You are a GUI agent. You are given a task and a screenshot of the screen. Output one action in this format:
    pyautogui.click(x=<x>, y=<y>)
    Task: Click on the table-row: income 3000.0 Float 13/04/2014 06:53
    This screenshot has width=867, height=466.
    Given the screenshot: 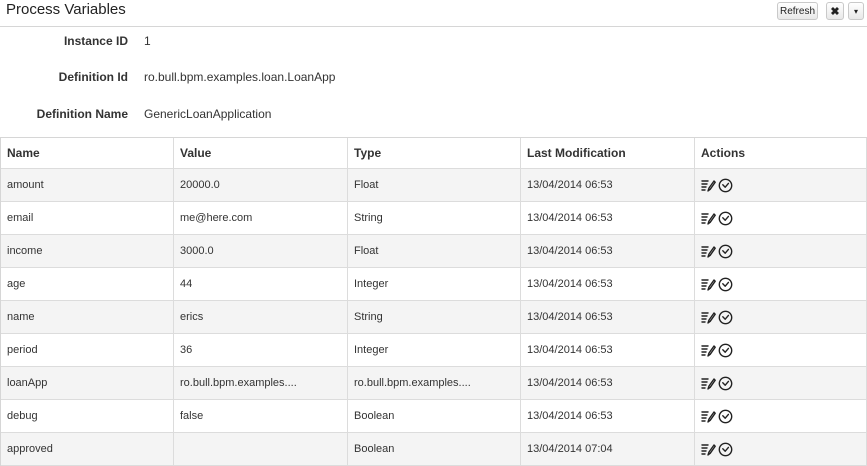 What is the action you would take?
    pyautogui.click(x=434, y=251)
    